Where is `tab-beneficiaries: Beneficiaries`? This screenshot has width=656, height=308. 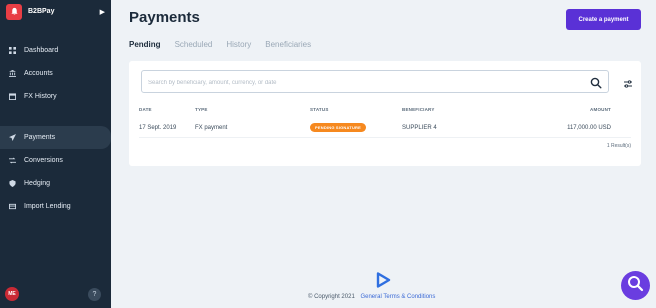 tab-beneficiaries: Beneficiaries is located at coordinates (288, 44).